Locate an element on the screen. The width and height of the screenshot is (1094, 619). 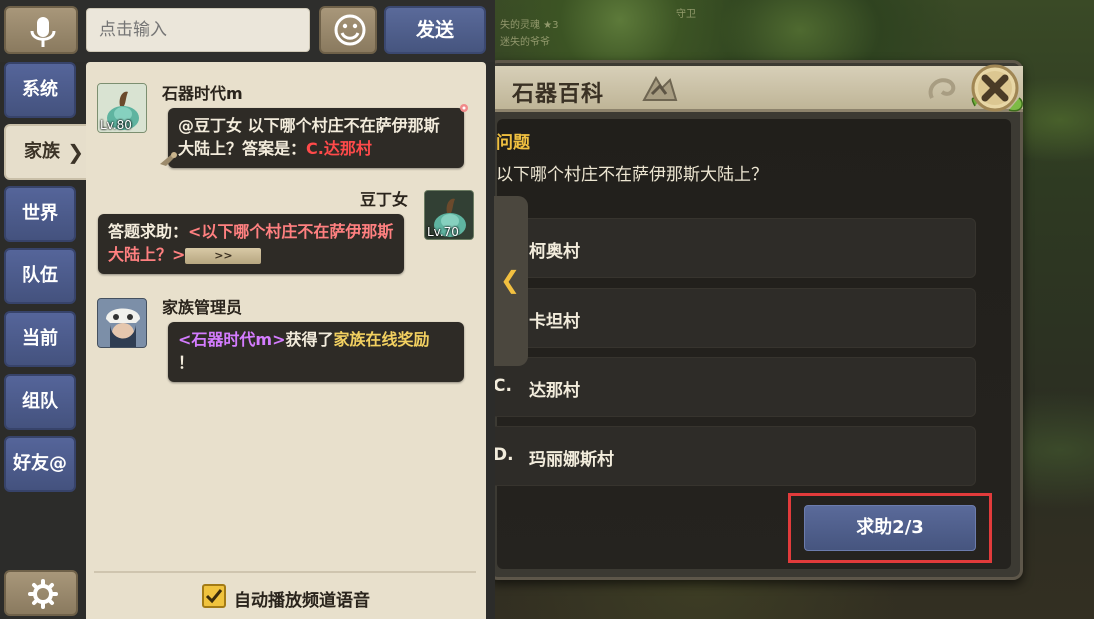
level-label: Lv.70 is located at coordinates (443, 232).